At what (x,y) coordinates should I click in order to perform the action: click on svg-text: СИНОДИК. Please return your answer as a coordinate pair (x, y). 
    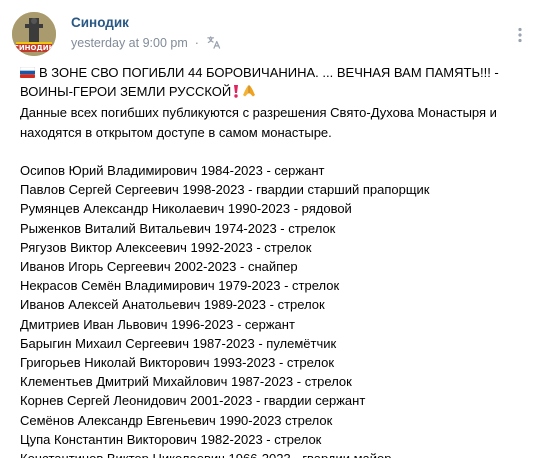
    Looking at the image, I should click on (34, 48).